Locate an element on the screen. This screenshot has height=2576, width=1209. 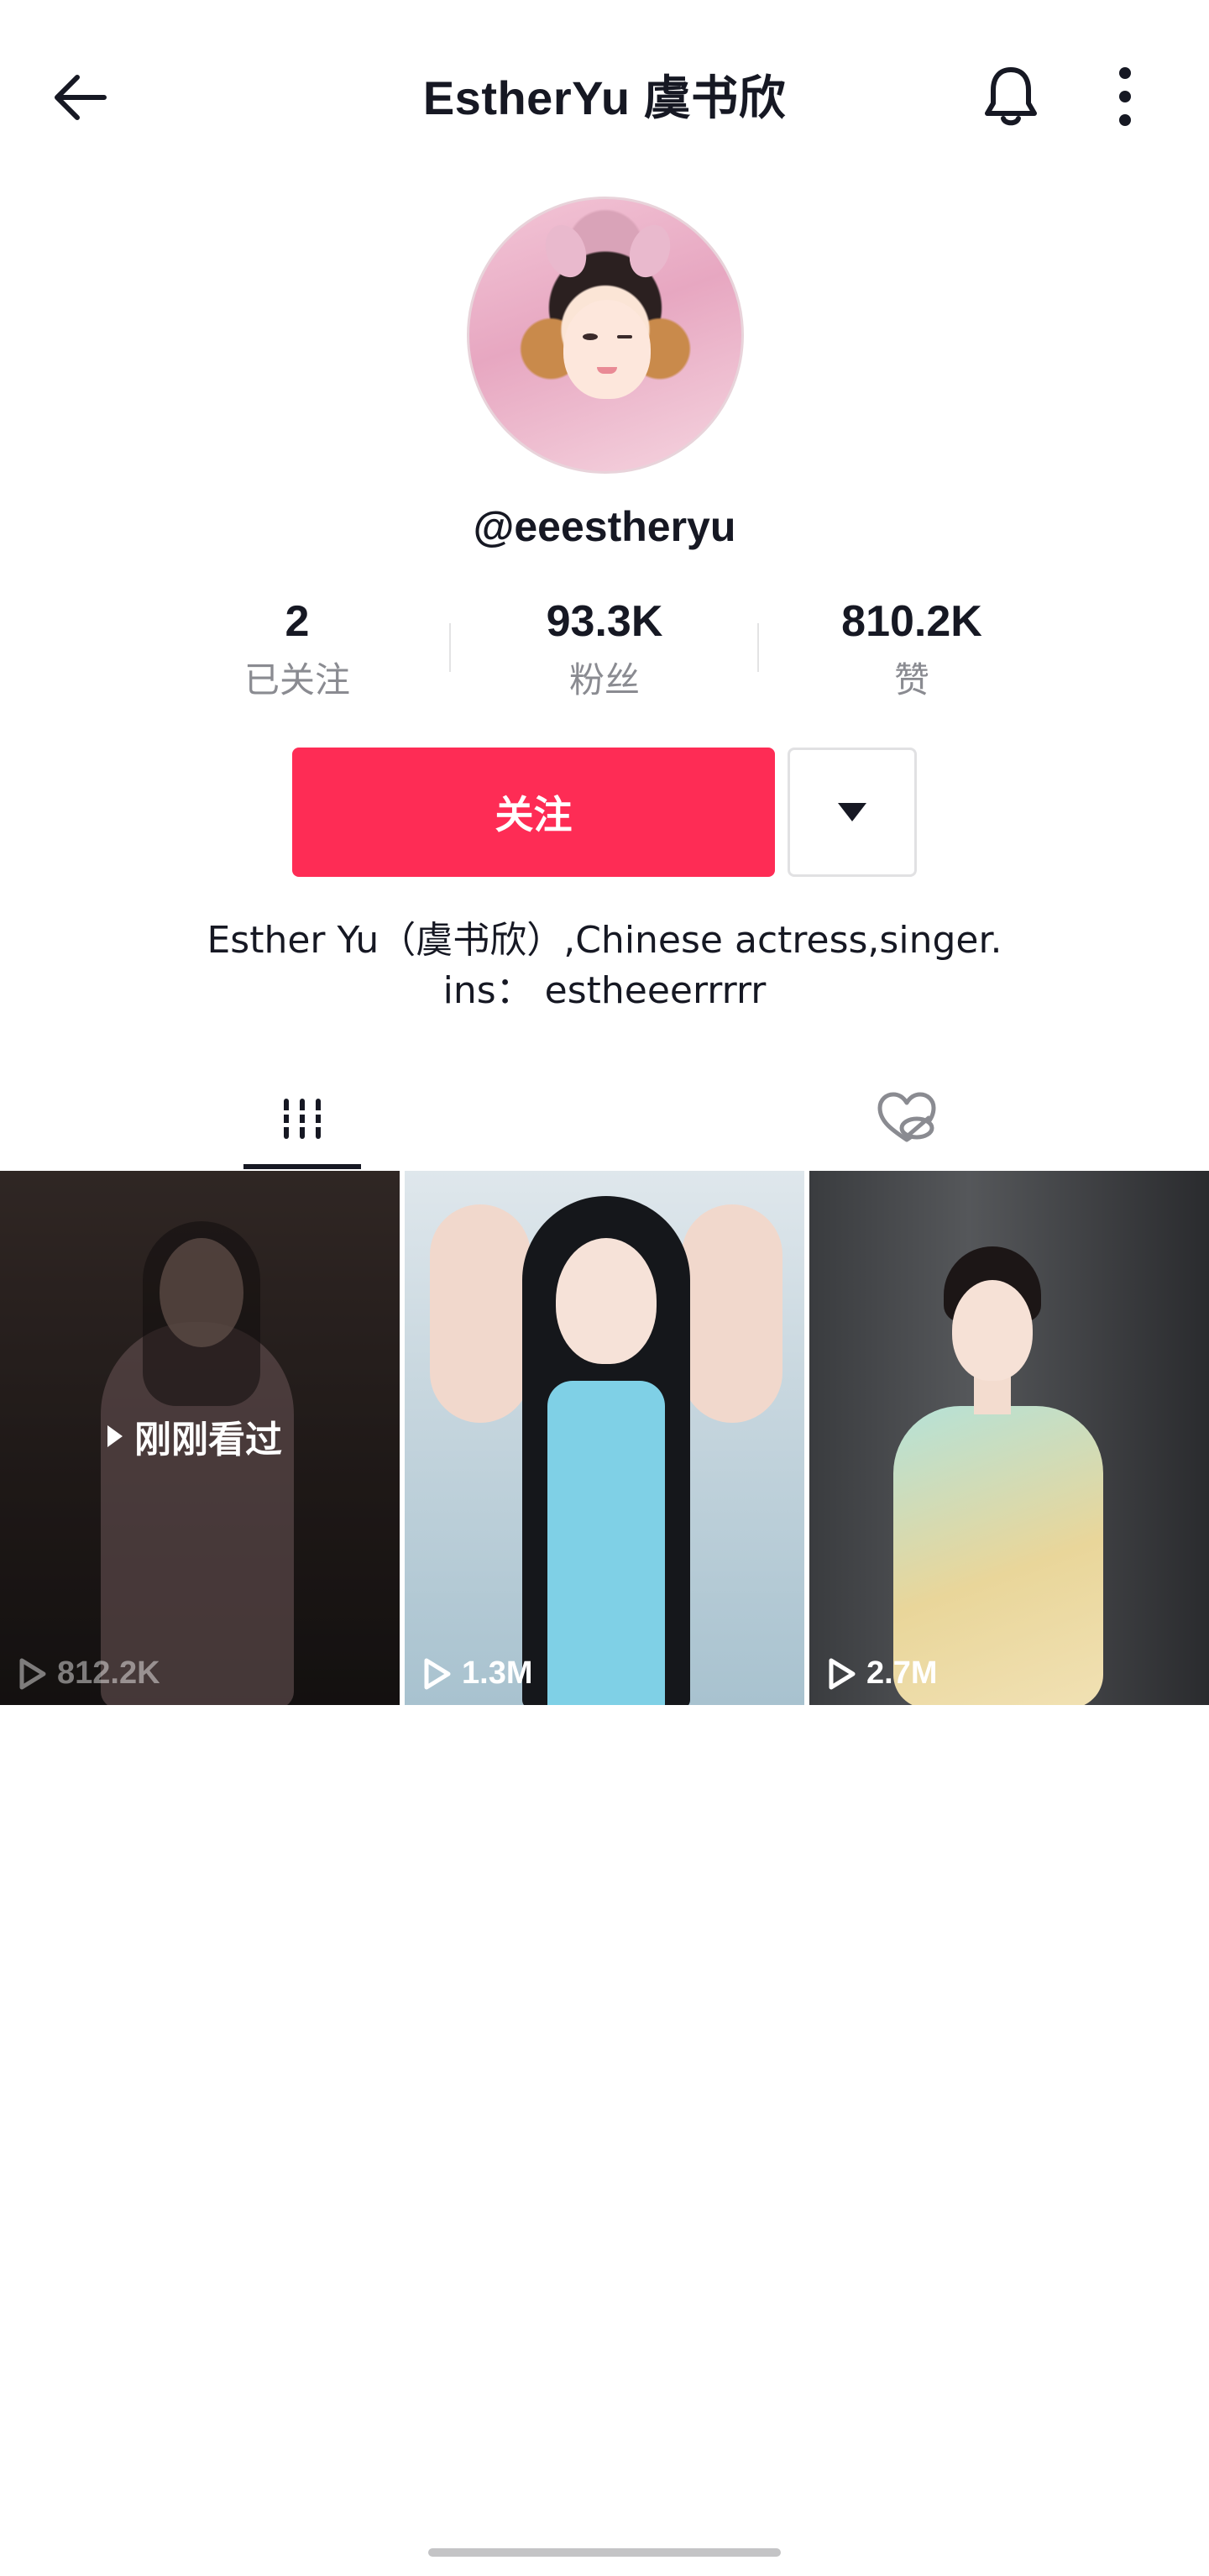
suggestions-dropdown-button is located at coordinates (852, 812).